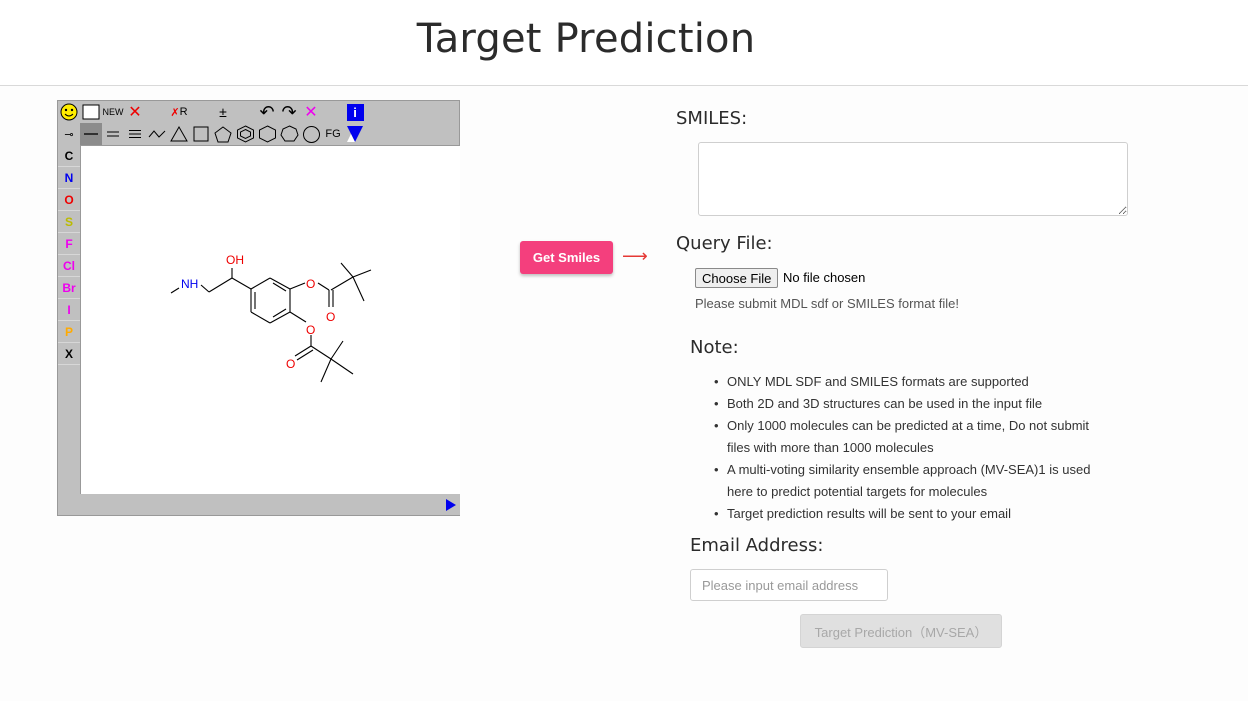 Image resolution: width=1248 pixels, height=701 pixels. I want to click on atom-label-oh: OH, so click(235, 260).